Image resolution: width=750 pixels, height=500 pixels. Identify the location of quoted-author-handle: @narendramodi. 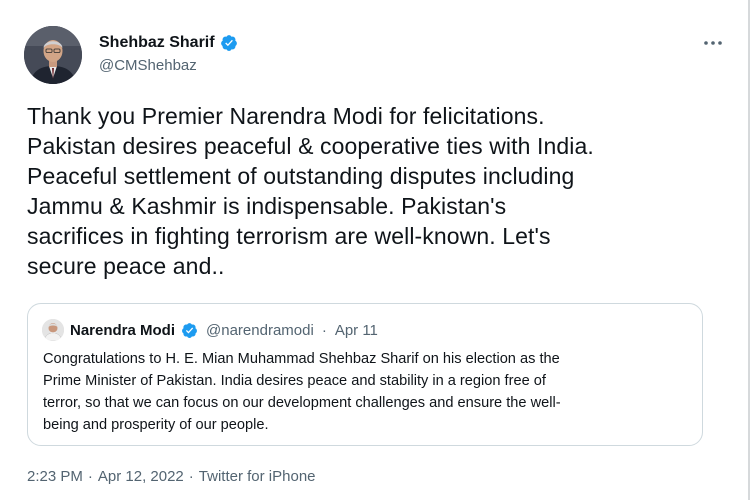
(260, 330).